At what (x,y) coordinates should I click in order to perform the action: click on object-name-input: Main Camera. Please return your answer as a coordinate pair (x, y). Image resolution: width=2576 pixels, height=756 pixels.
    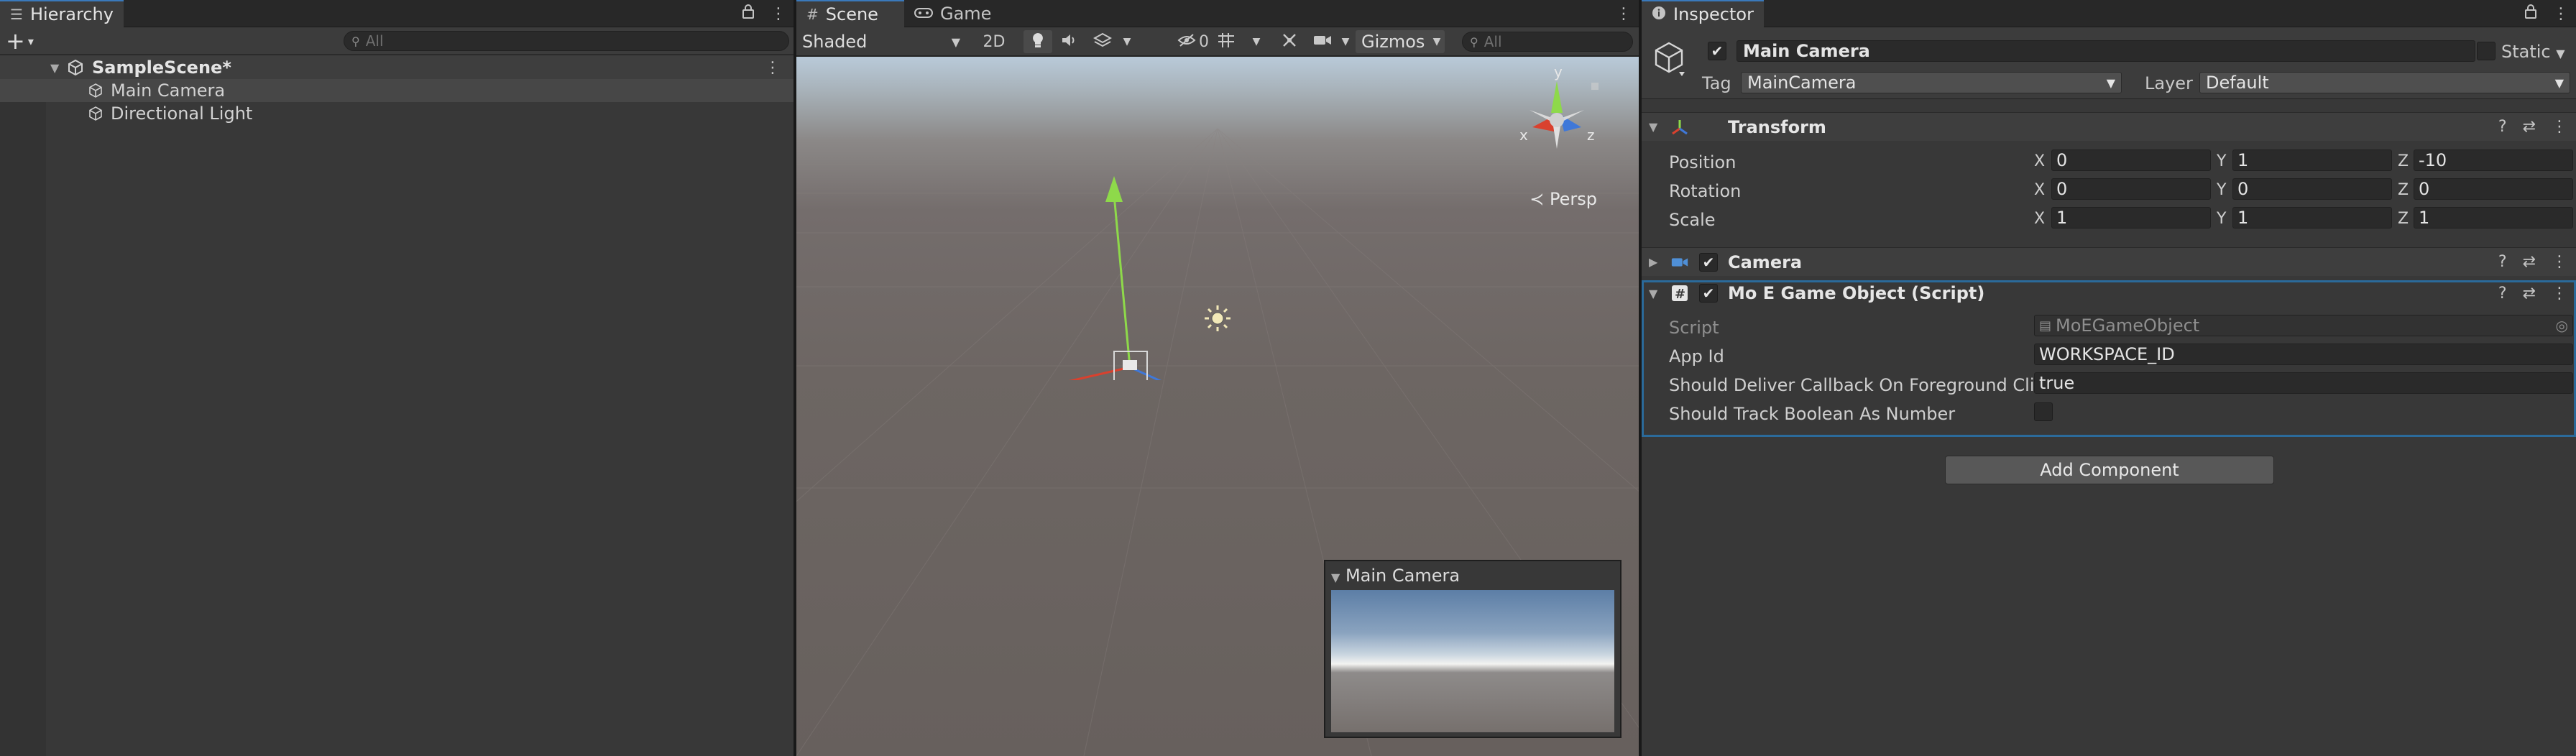
    Looking at the image, I should click on (2105, 51).